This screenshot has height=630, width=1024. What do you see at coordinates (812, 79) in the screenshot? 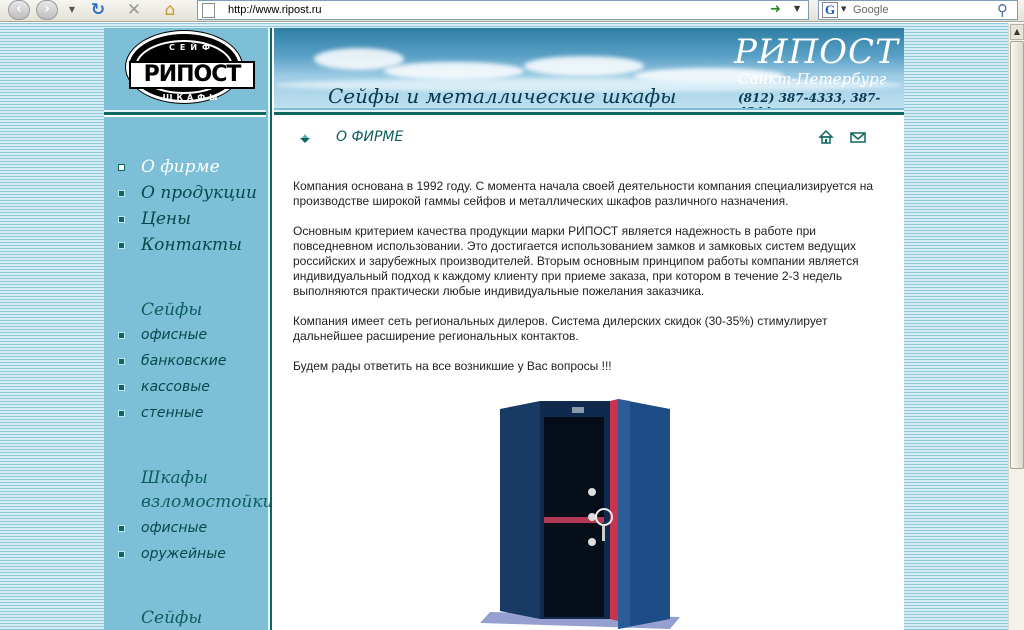
I see `city-name: Санкт-Петербург` at bounding box center [812, 79].